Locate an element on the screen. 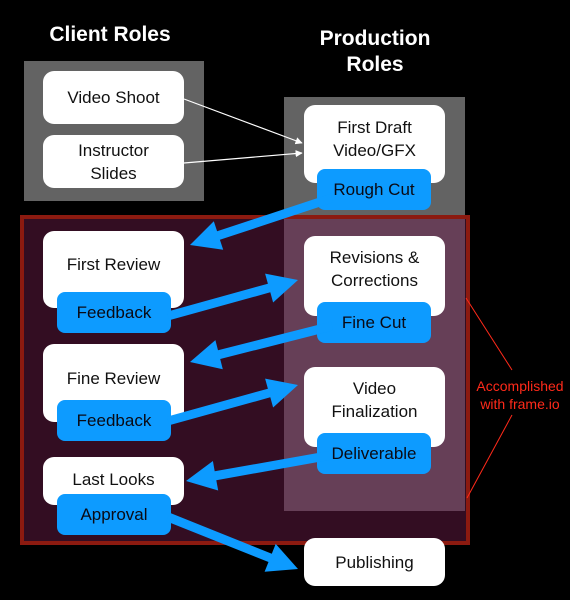 The height and width of the screenshot is (600, 570). annotation-pointer-top is located at coordinates (489, 334).